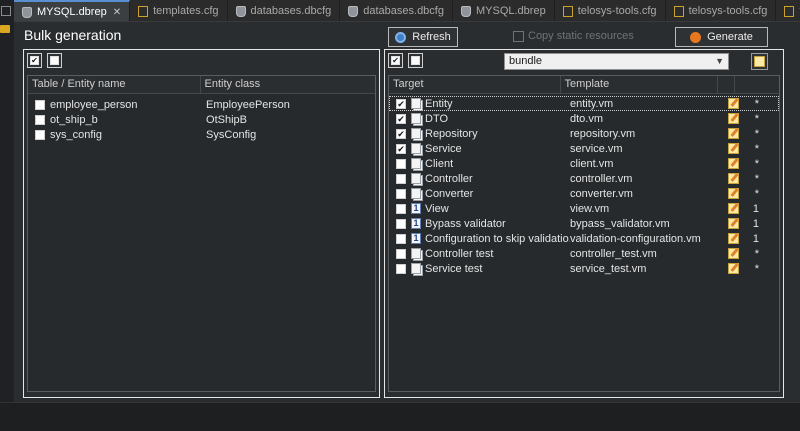 This screenshot has width=800, height=431. I want to click on refresh-button: Refresh, so click(423, 37).